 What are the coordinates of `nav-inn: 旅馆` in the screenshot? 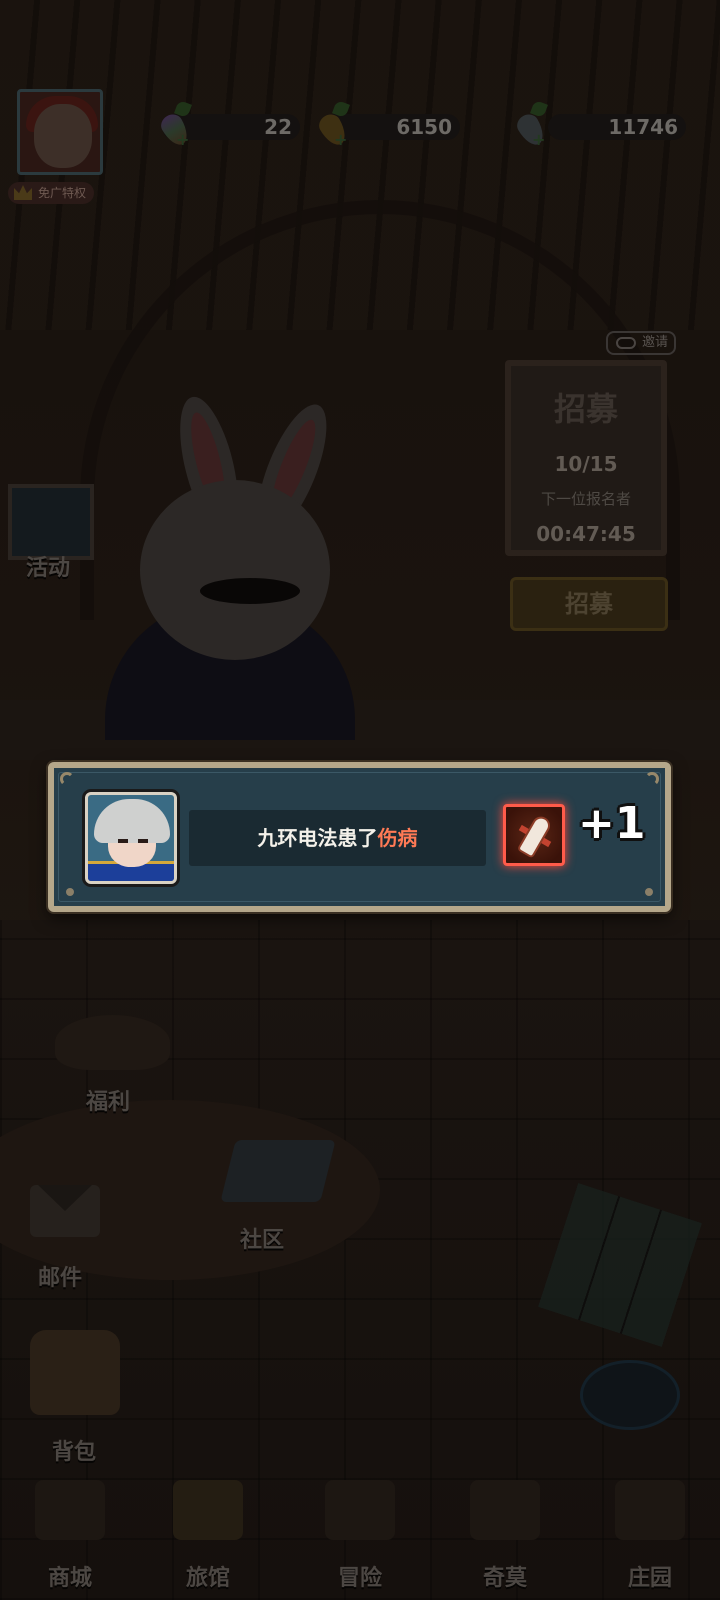 It's located at (208, 1535).